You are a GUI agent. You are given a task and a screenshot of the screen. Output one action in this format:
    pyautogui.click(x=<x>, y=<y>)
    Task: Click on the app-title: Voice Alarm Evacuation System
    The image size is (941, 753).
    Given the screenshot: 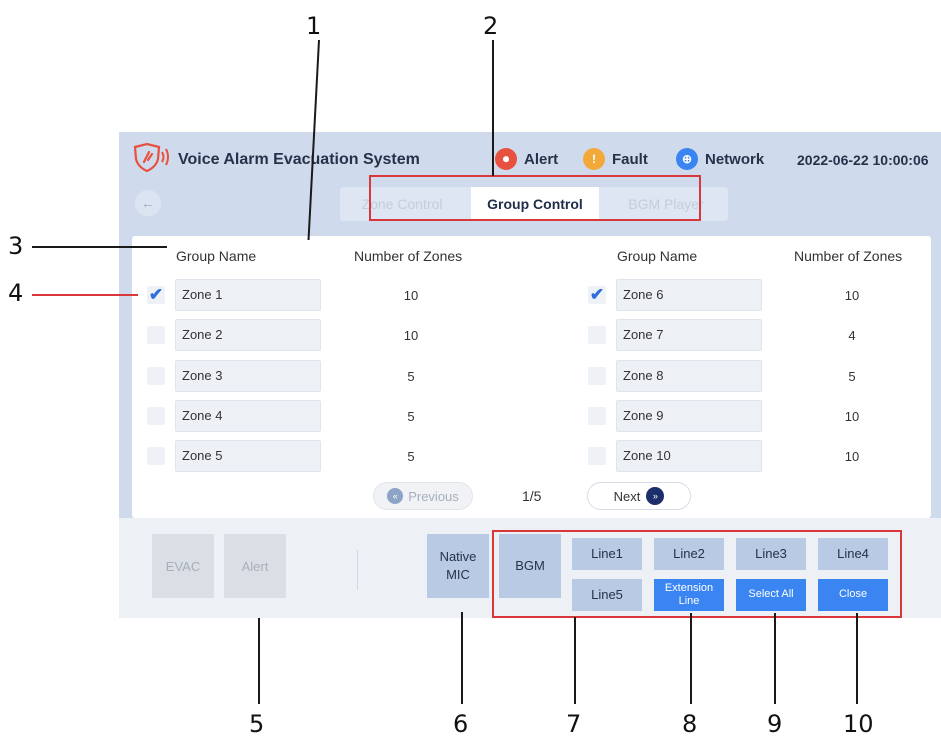 What is the action you would take?
    pyautogui.click(x=299, y=159)
    